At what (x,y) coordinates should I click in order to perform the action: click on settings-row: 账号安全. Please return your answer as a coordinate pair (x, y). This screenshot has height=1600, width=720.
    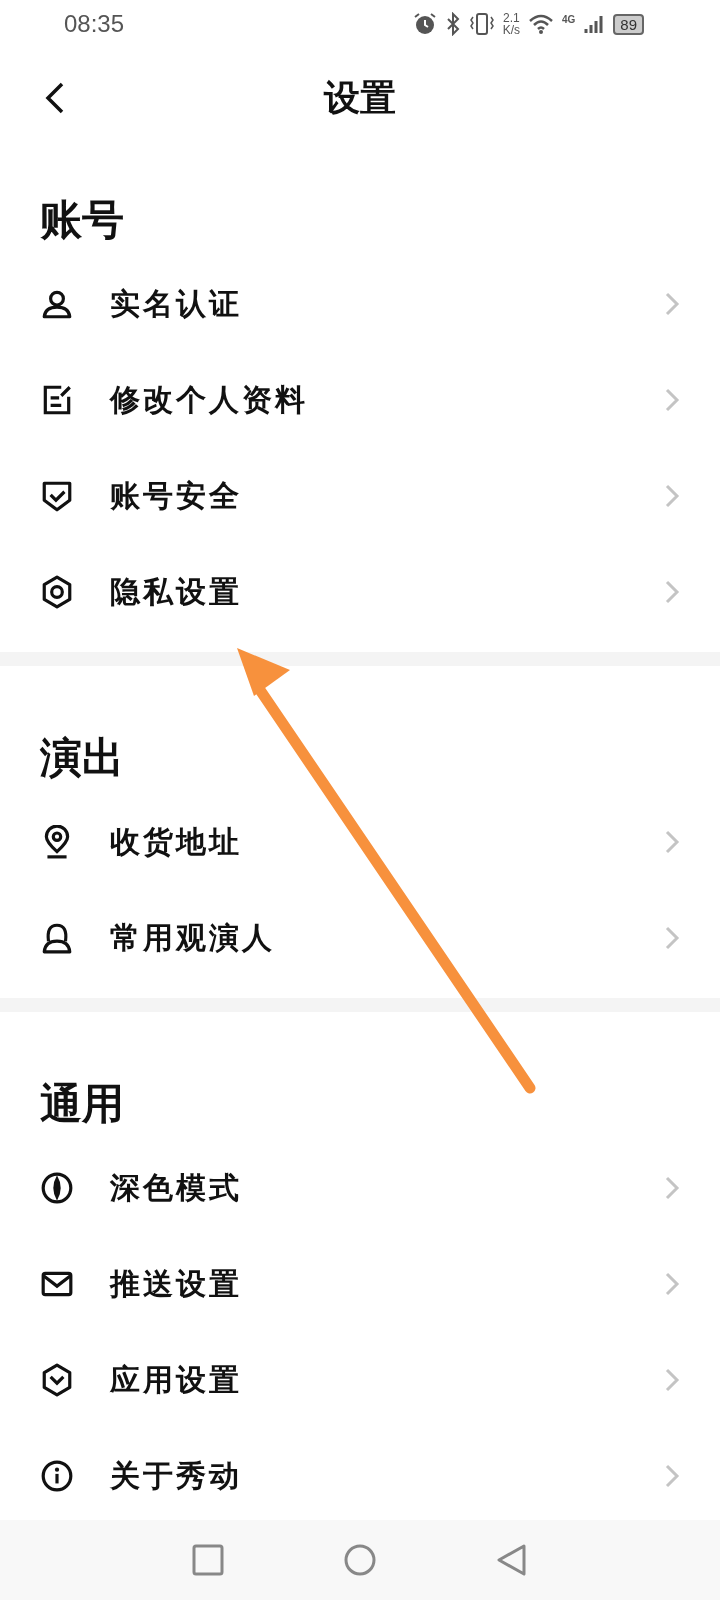
    Looking at the image, I should click on (360, 496).